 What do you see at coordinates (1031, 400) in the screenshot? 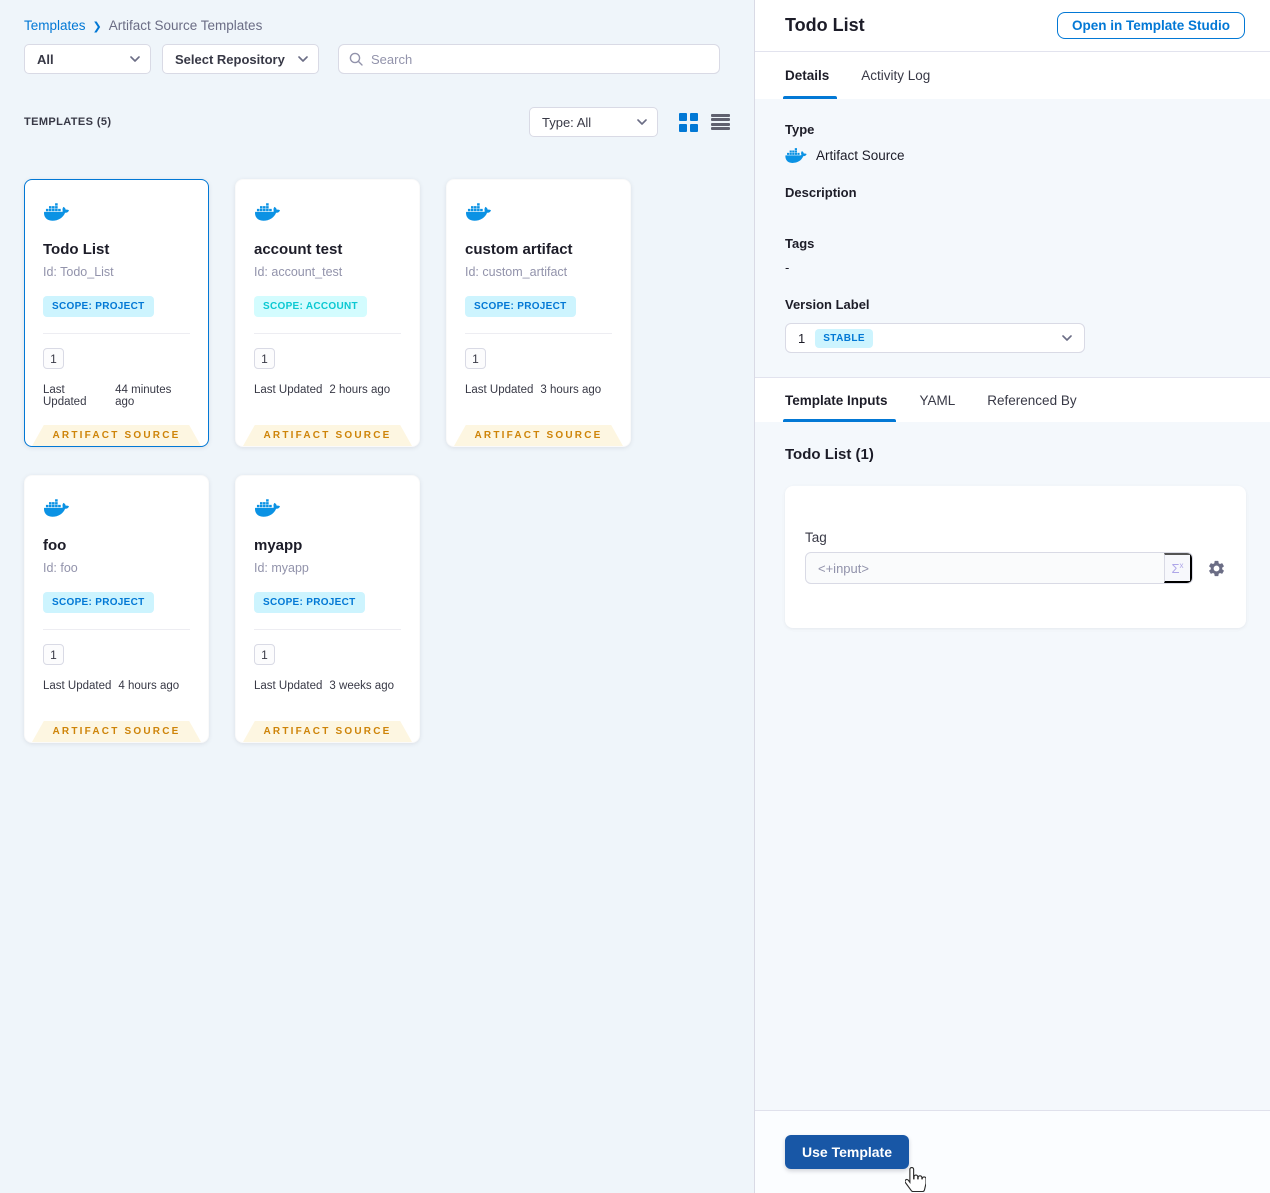
I see `tab-referenced-by: Referenced By` at bounding box center [1031, 400].